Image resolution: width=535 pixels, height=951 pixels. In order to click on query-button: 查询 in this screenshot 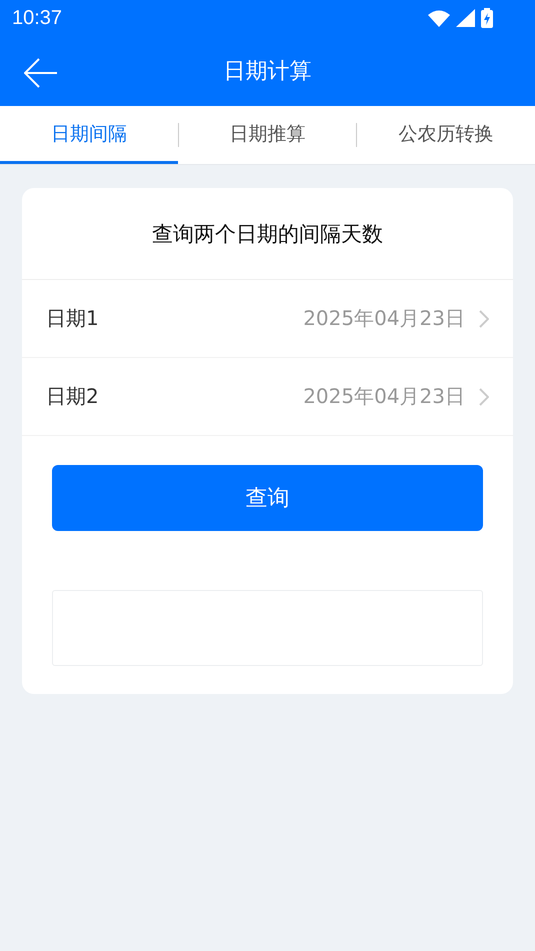, I will do `click(267, 498)`.